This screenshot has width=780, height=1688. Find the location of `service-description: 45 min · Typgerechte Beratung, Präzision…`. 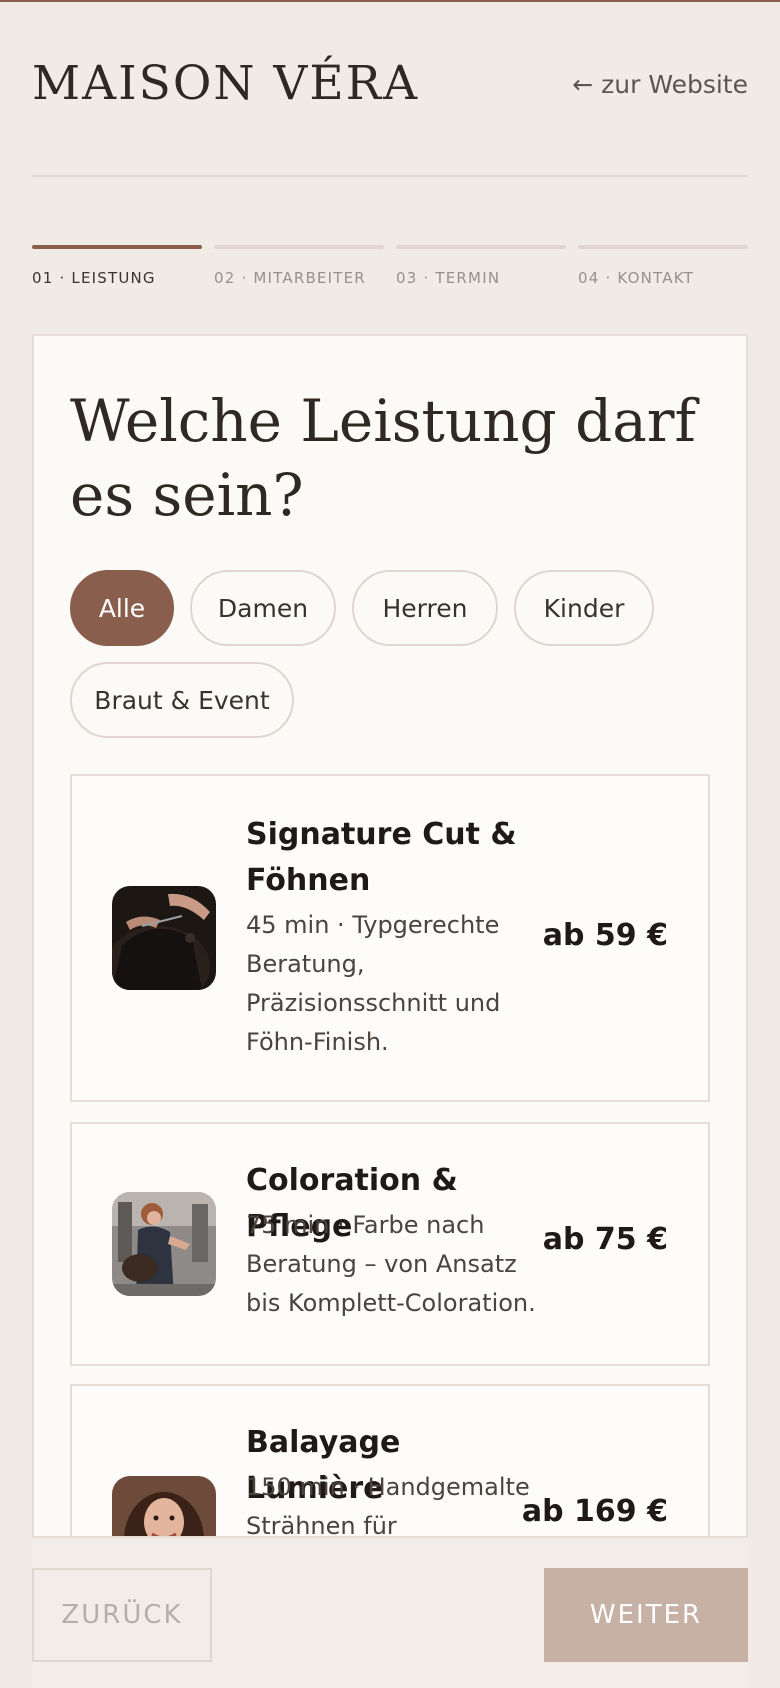

service-description: 45 min · Typgerechte Beratung, Präzision… is located at coordinates (373, 983).